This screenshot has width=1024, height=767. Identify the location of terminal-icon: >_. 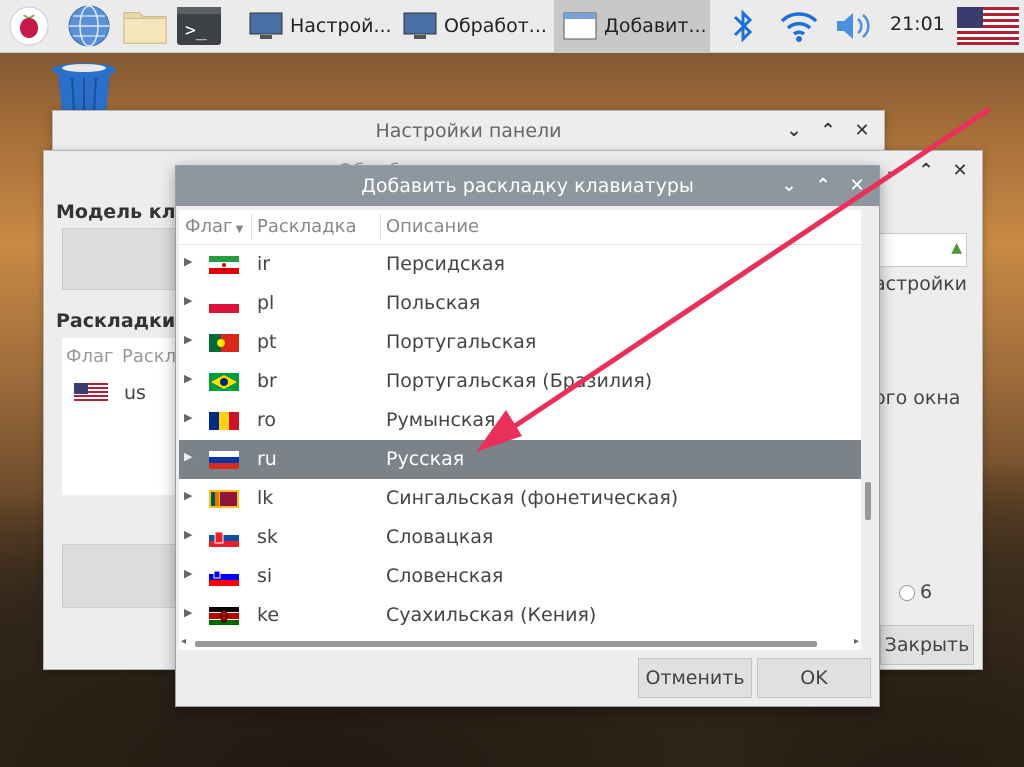
(199, 26).